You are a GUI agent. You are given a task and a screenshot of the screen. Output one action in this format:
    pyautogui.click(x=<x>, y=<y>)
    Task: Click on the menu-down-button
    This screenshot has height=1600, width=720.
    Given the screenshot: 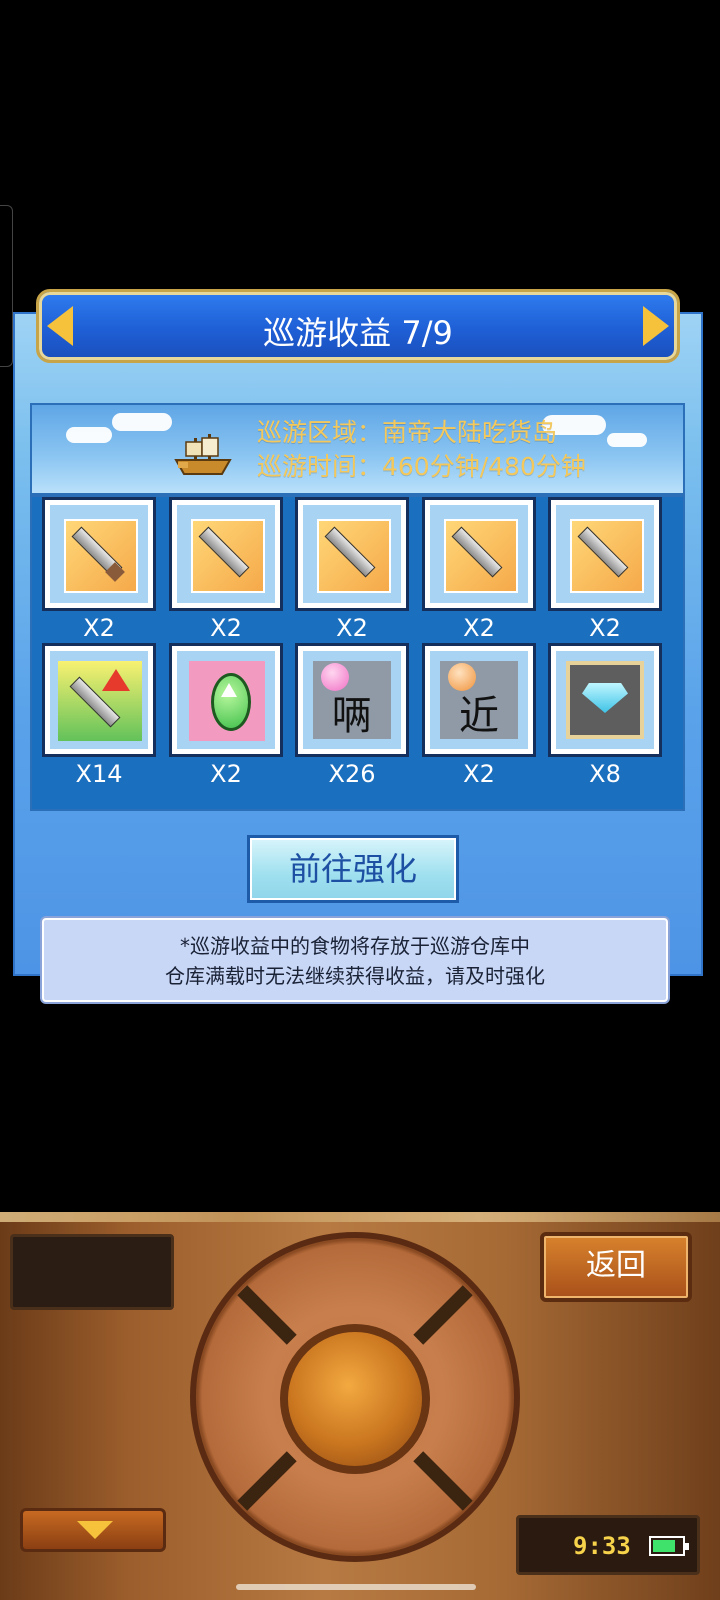 What is the action you would take?
    pyautogui.click(x=93, y=1530)
    